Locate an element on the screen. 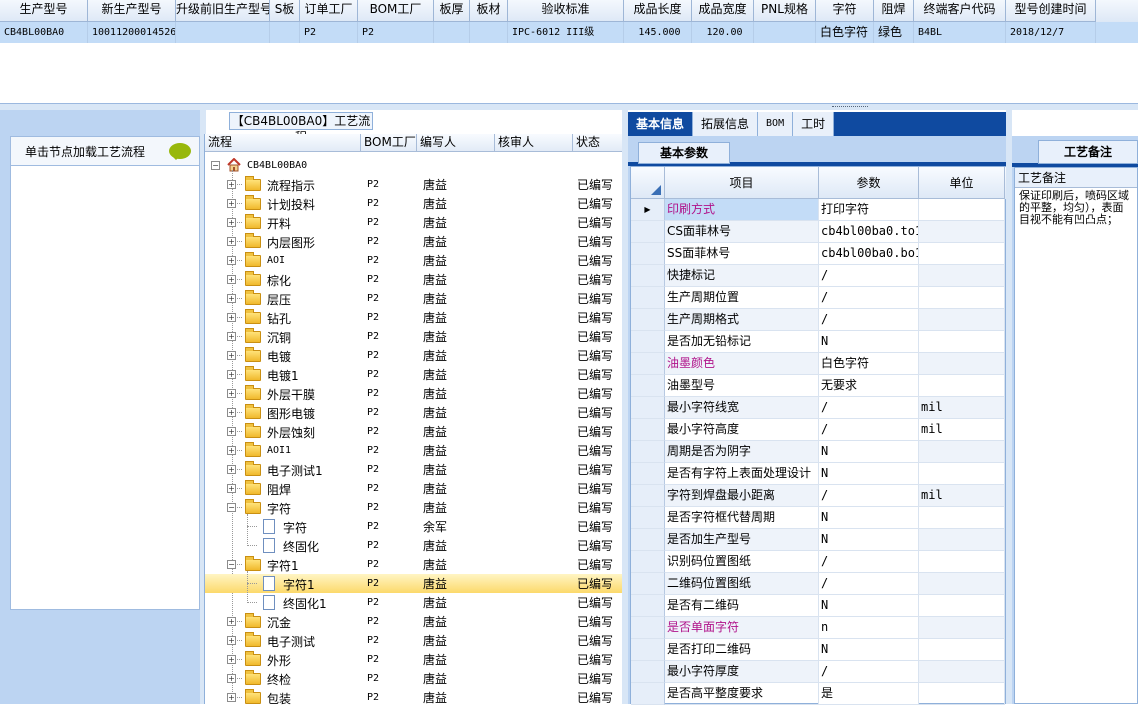 The width and height of the screenshot is (1138, 707). product-col-header: 型号创建时间 is located at coordinates (1051, 11).